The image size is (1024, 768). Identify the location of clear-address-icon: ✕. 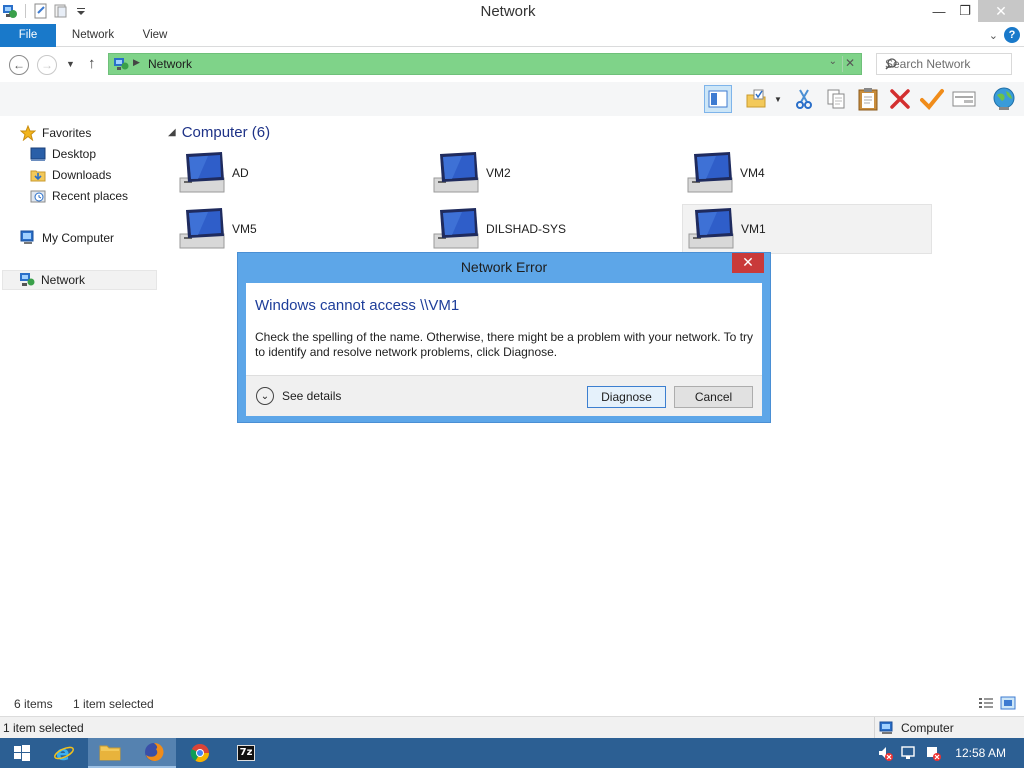
(850, 63).